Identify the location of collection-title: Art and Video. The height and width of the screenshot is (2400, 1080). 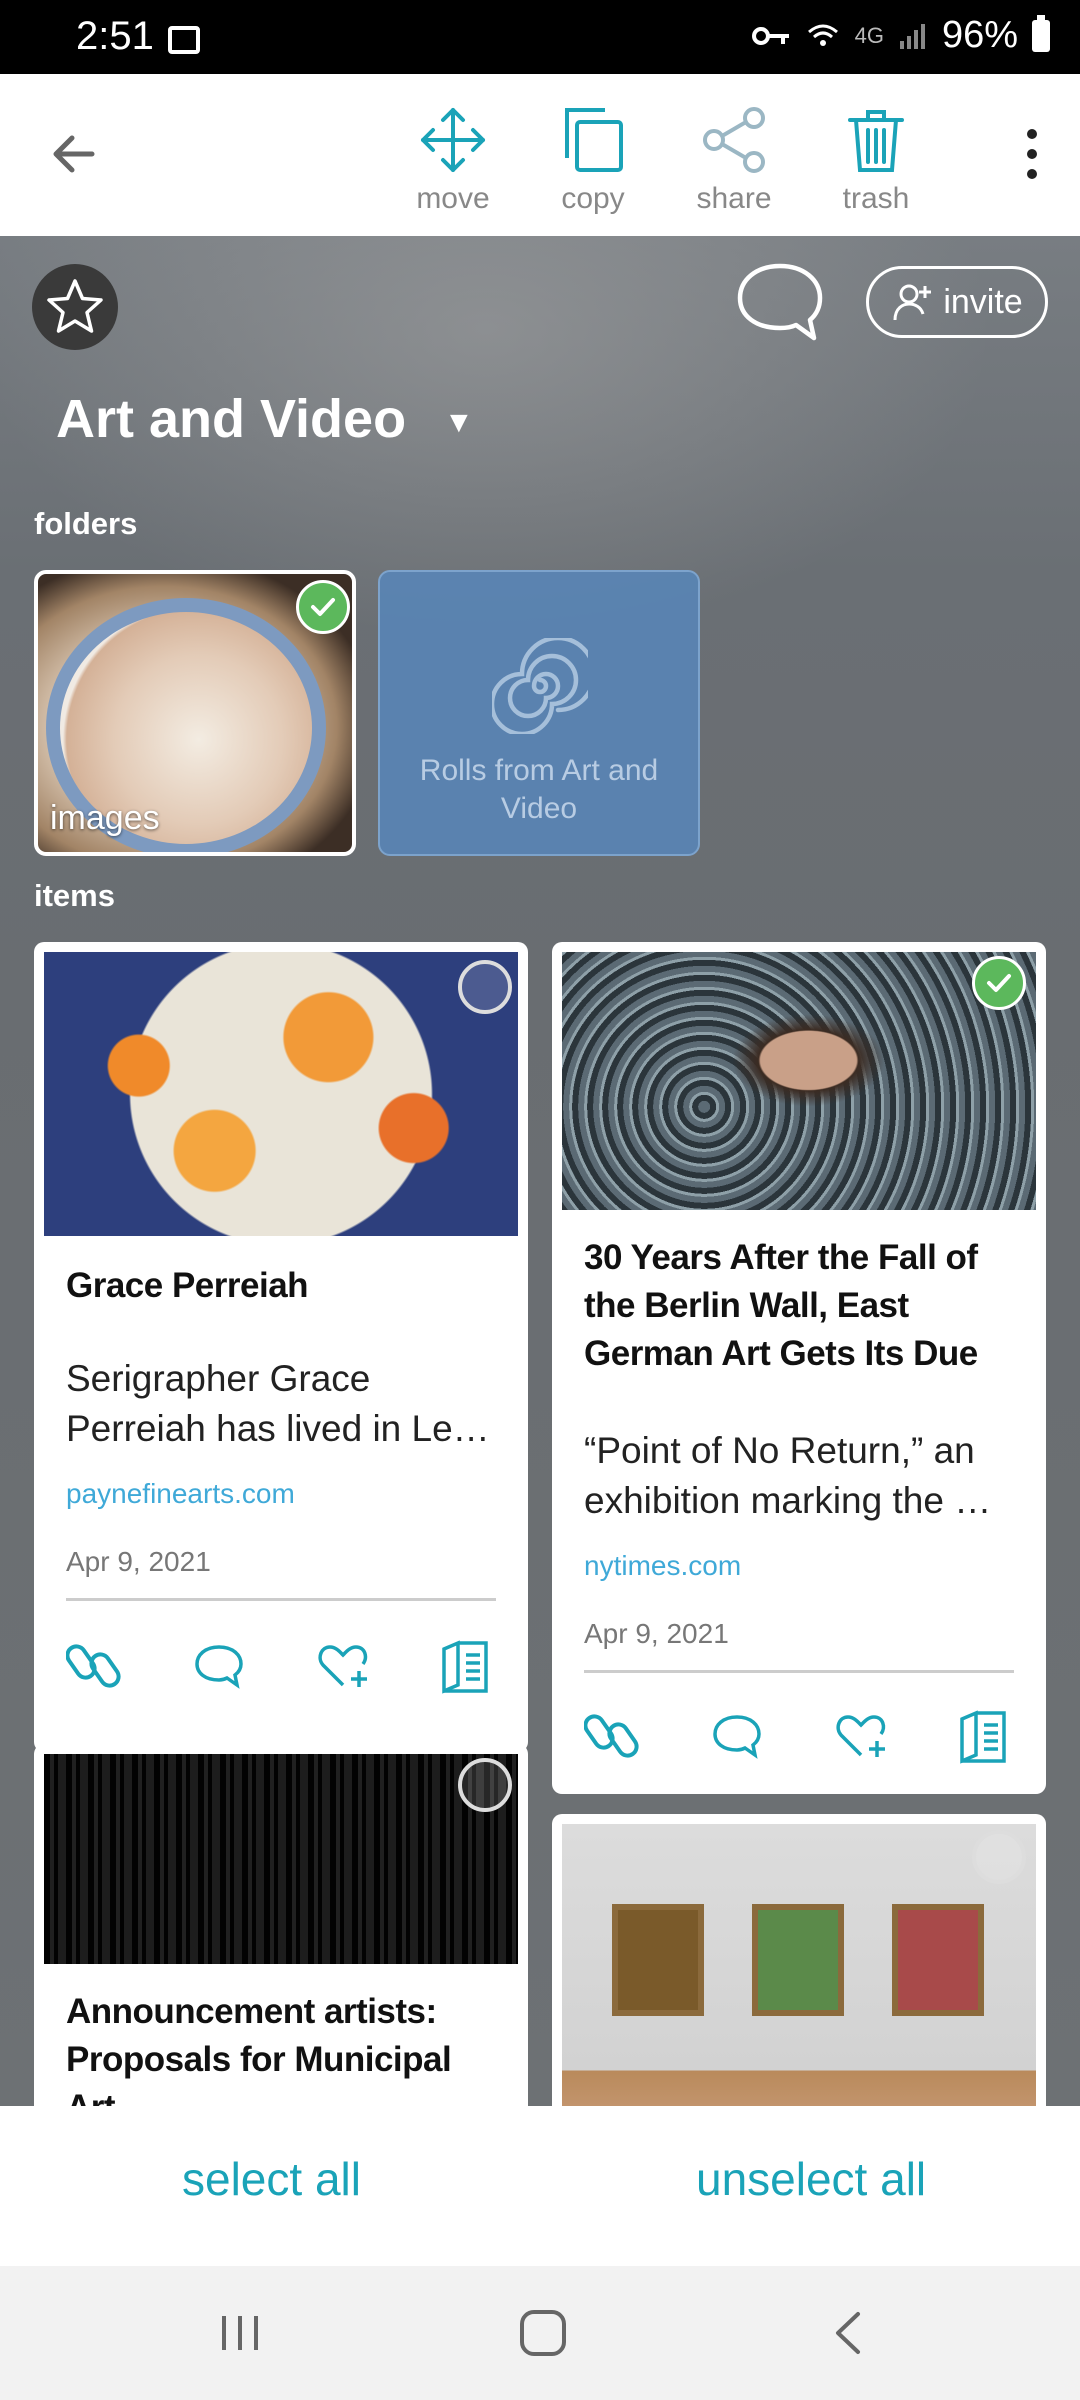
(231, 419).